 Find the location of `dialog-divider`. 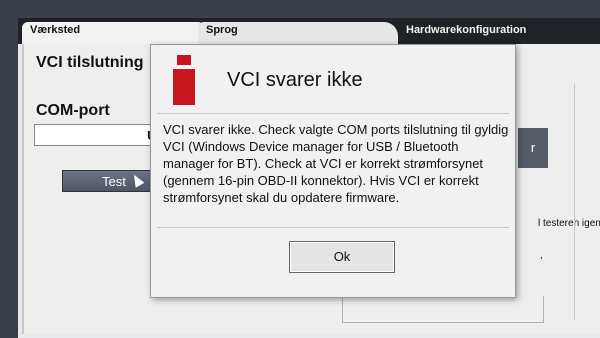

dialog-divider is located at coordinates (333, 113).